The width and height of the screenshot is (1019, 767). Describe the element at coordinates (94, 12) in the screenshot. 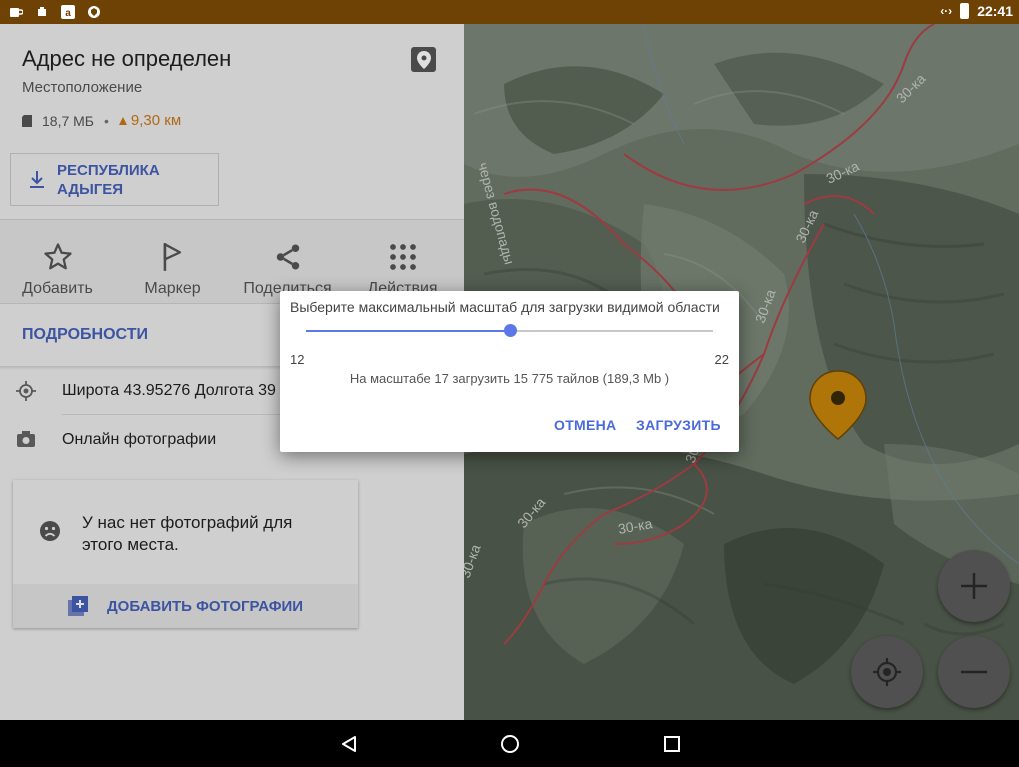

I see `vpn-icon` at that location.